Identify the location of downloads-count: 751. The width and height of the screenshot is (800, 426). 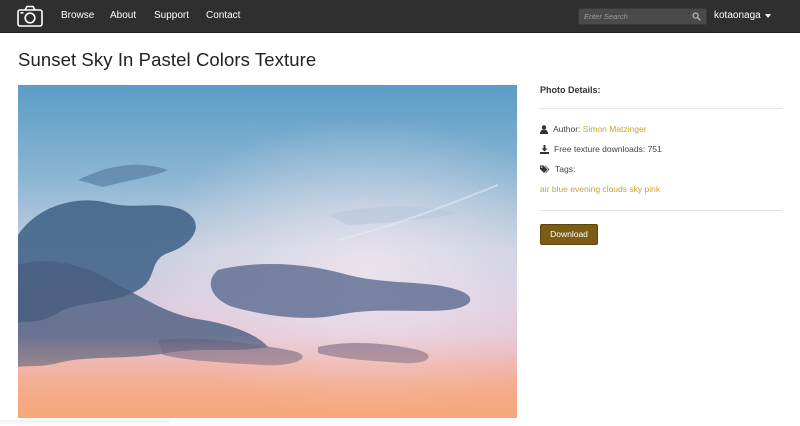
(654, 149).